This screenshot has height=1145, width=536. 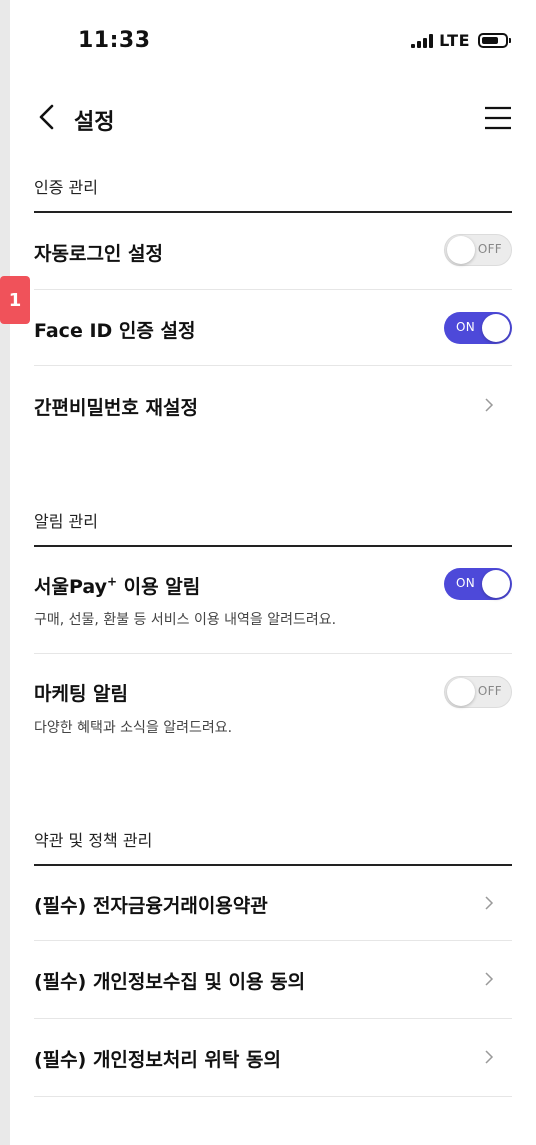 What do you see at coordinates (151, 906) in the screenshot?
I see `terms-item-label: (필수) 전자금융거래이용약관` at bounding box center [151, 906].